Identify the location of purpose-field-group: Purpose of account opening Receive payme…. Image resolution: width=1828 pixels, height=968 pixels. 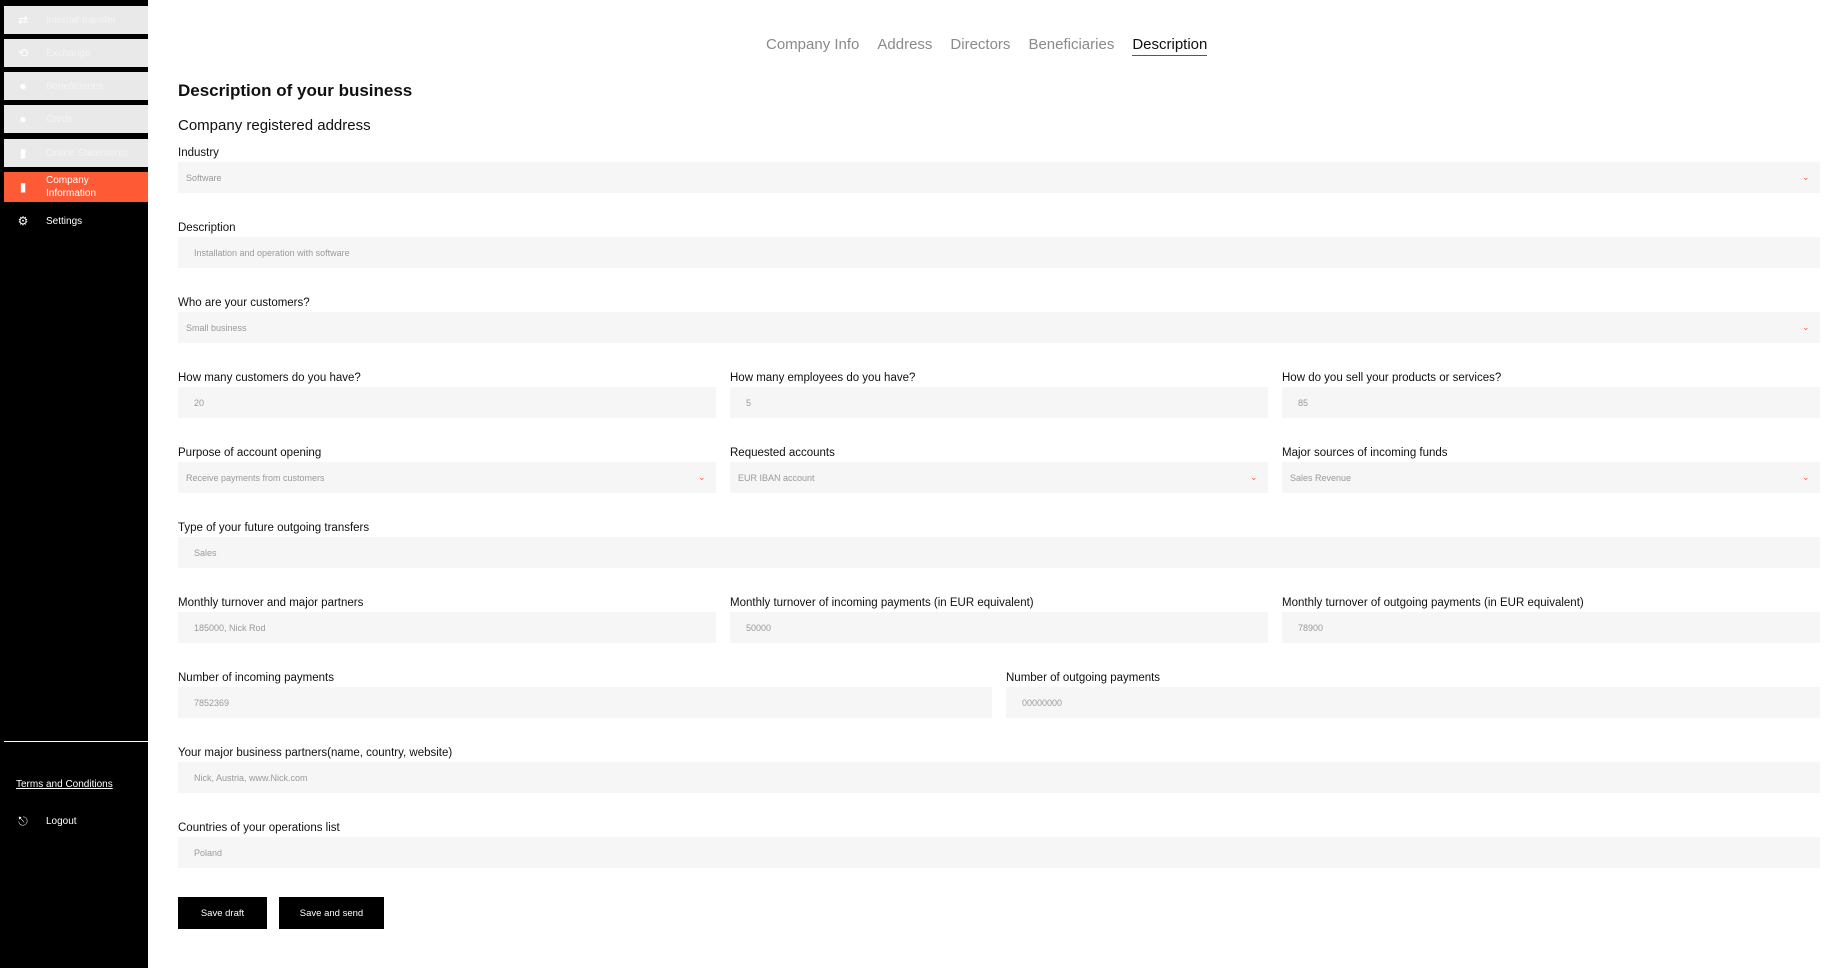
(447, 469).